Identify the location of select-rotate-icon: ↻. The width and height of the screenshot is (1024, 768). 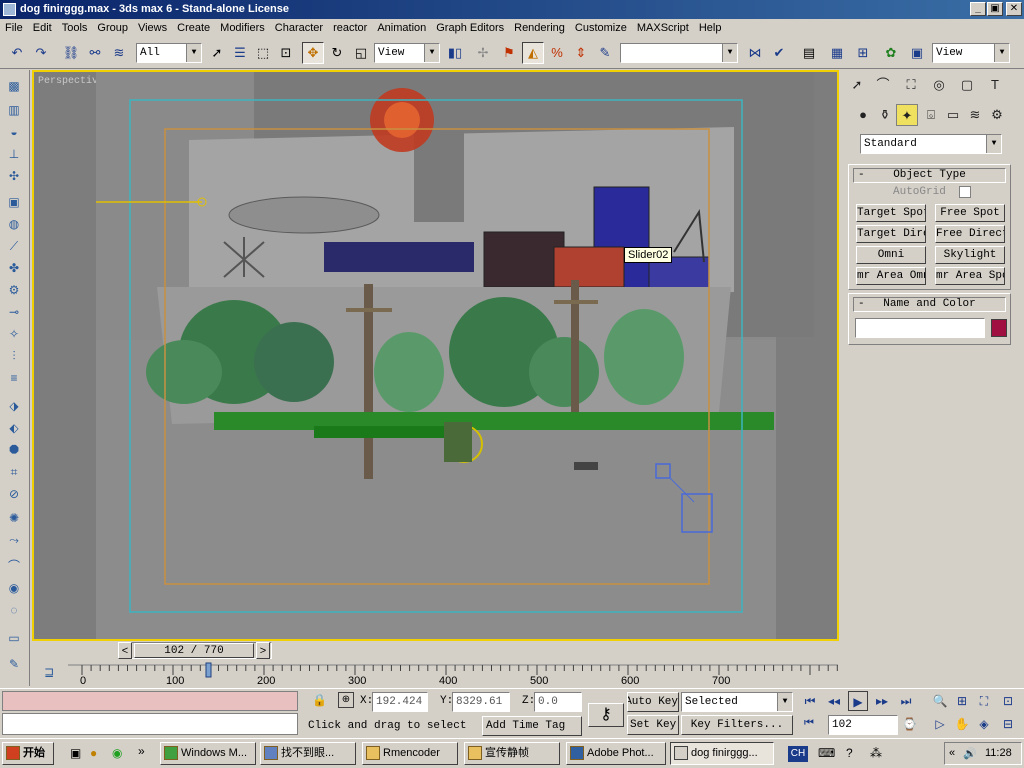
(337, 53).